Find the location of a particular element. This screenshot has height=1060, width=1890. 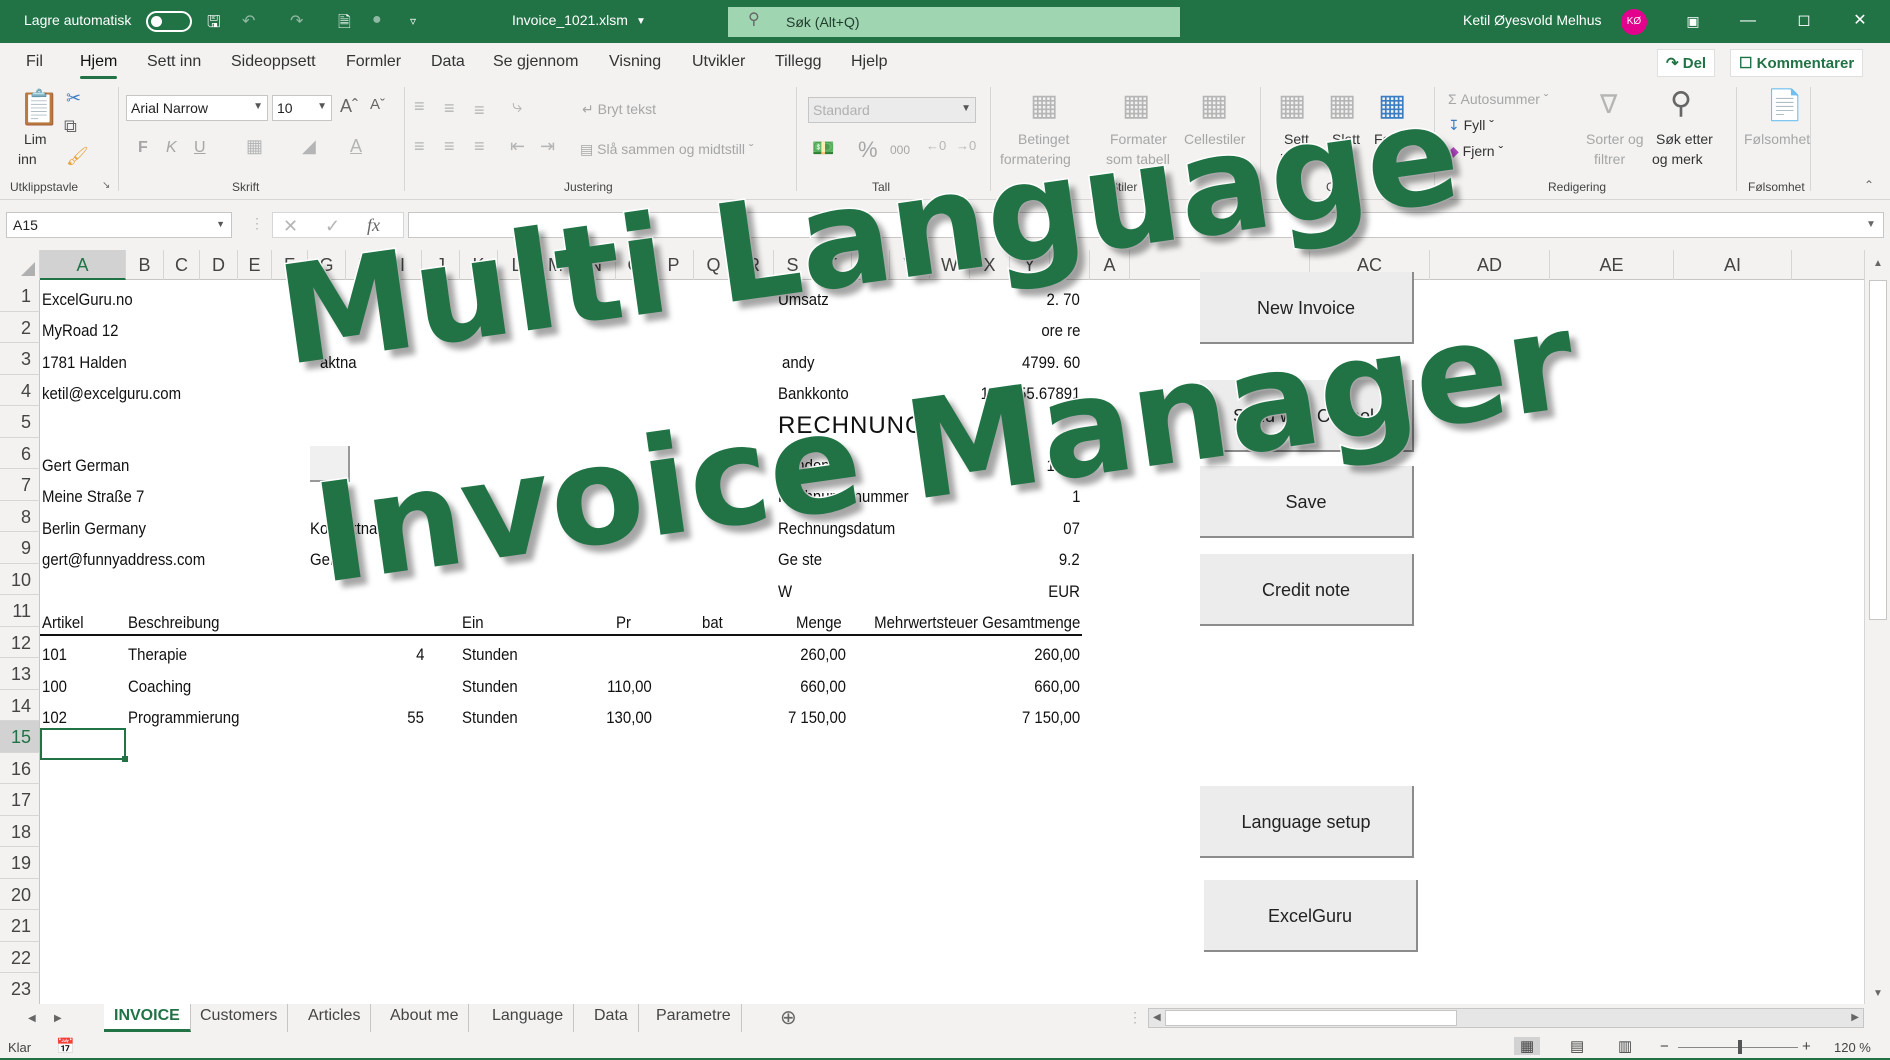

increase-decimal-icon: ←0 is located at coordinates (936, 145).